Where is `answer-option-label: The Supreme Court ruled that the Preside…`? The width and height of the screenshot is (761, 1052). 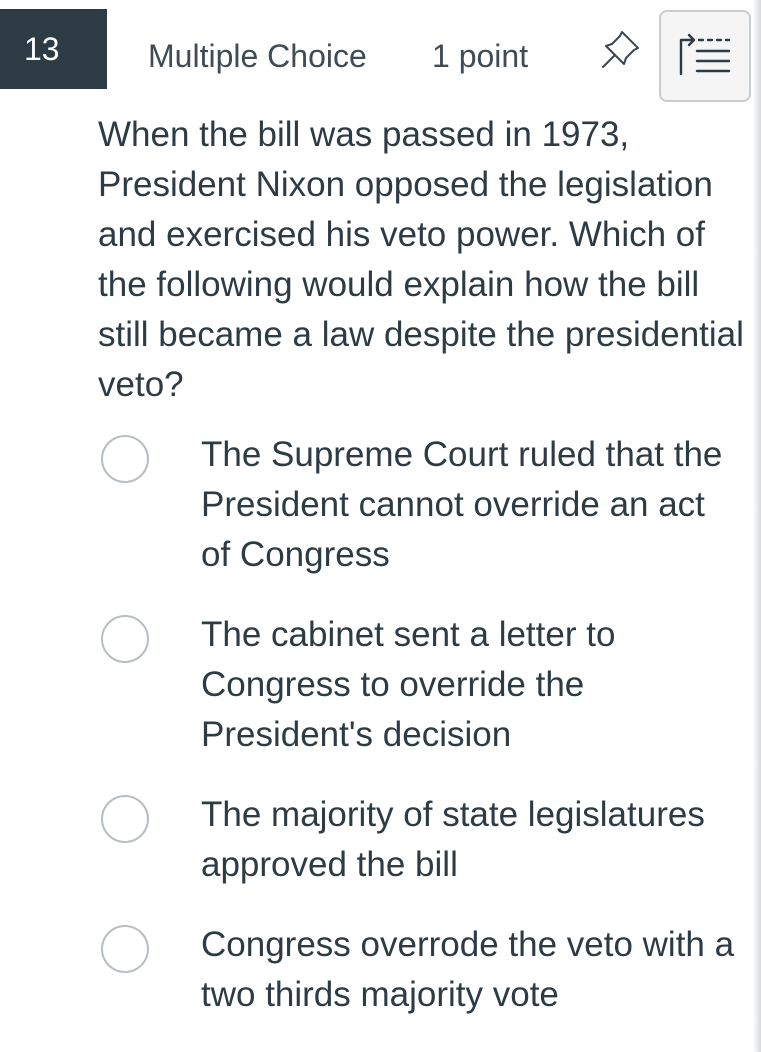
answer-option-label: The Supreme Court ruled that the Preside… is located at coordinates (462, 504).